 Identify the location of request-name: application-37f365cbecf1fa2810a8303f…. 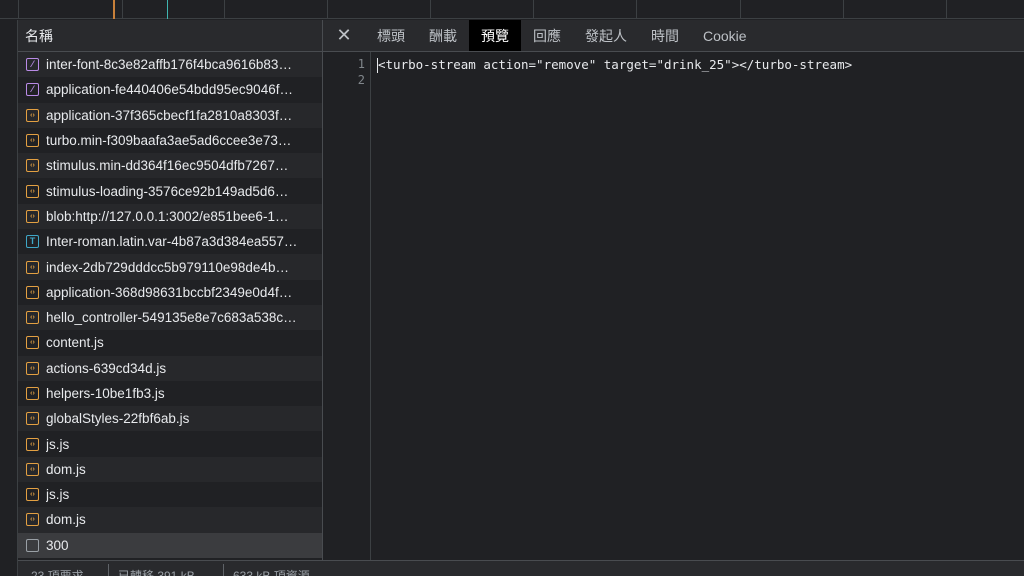
(169, 115).